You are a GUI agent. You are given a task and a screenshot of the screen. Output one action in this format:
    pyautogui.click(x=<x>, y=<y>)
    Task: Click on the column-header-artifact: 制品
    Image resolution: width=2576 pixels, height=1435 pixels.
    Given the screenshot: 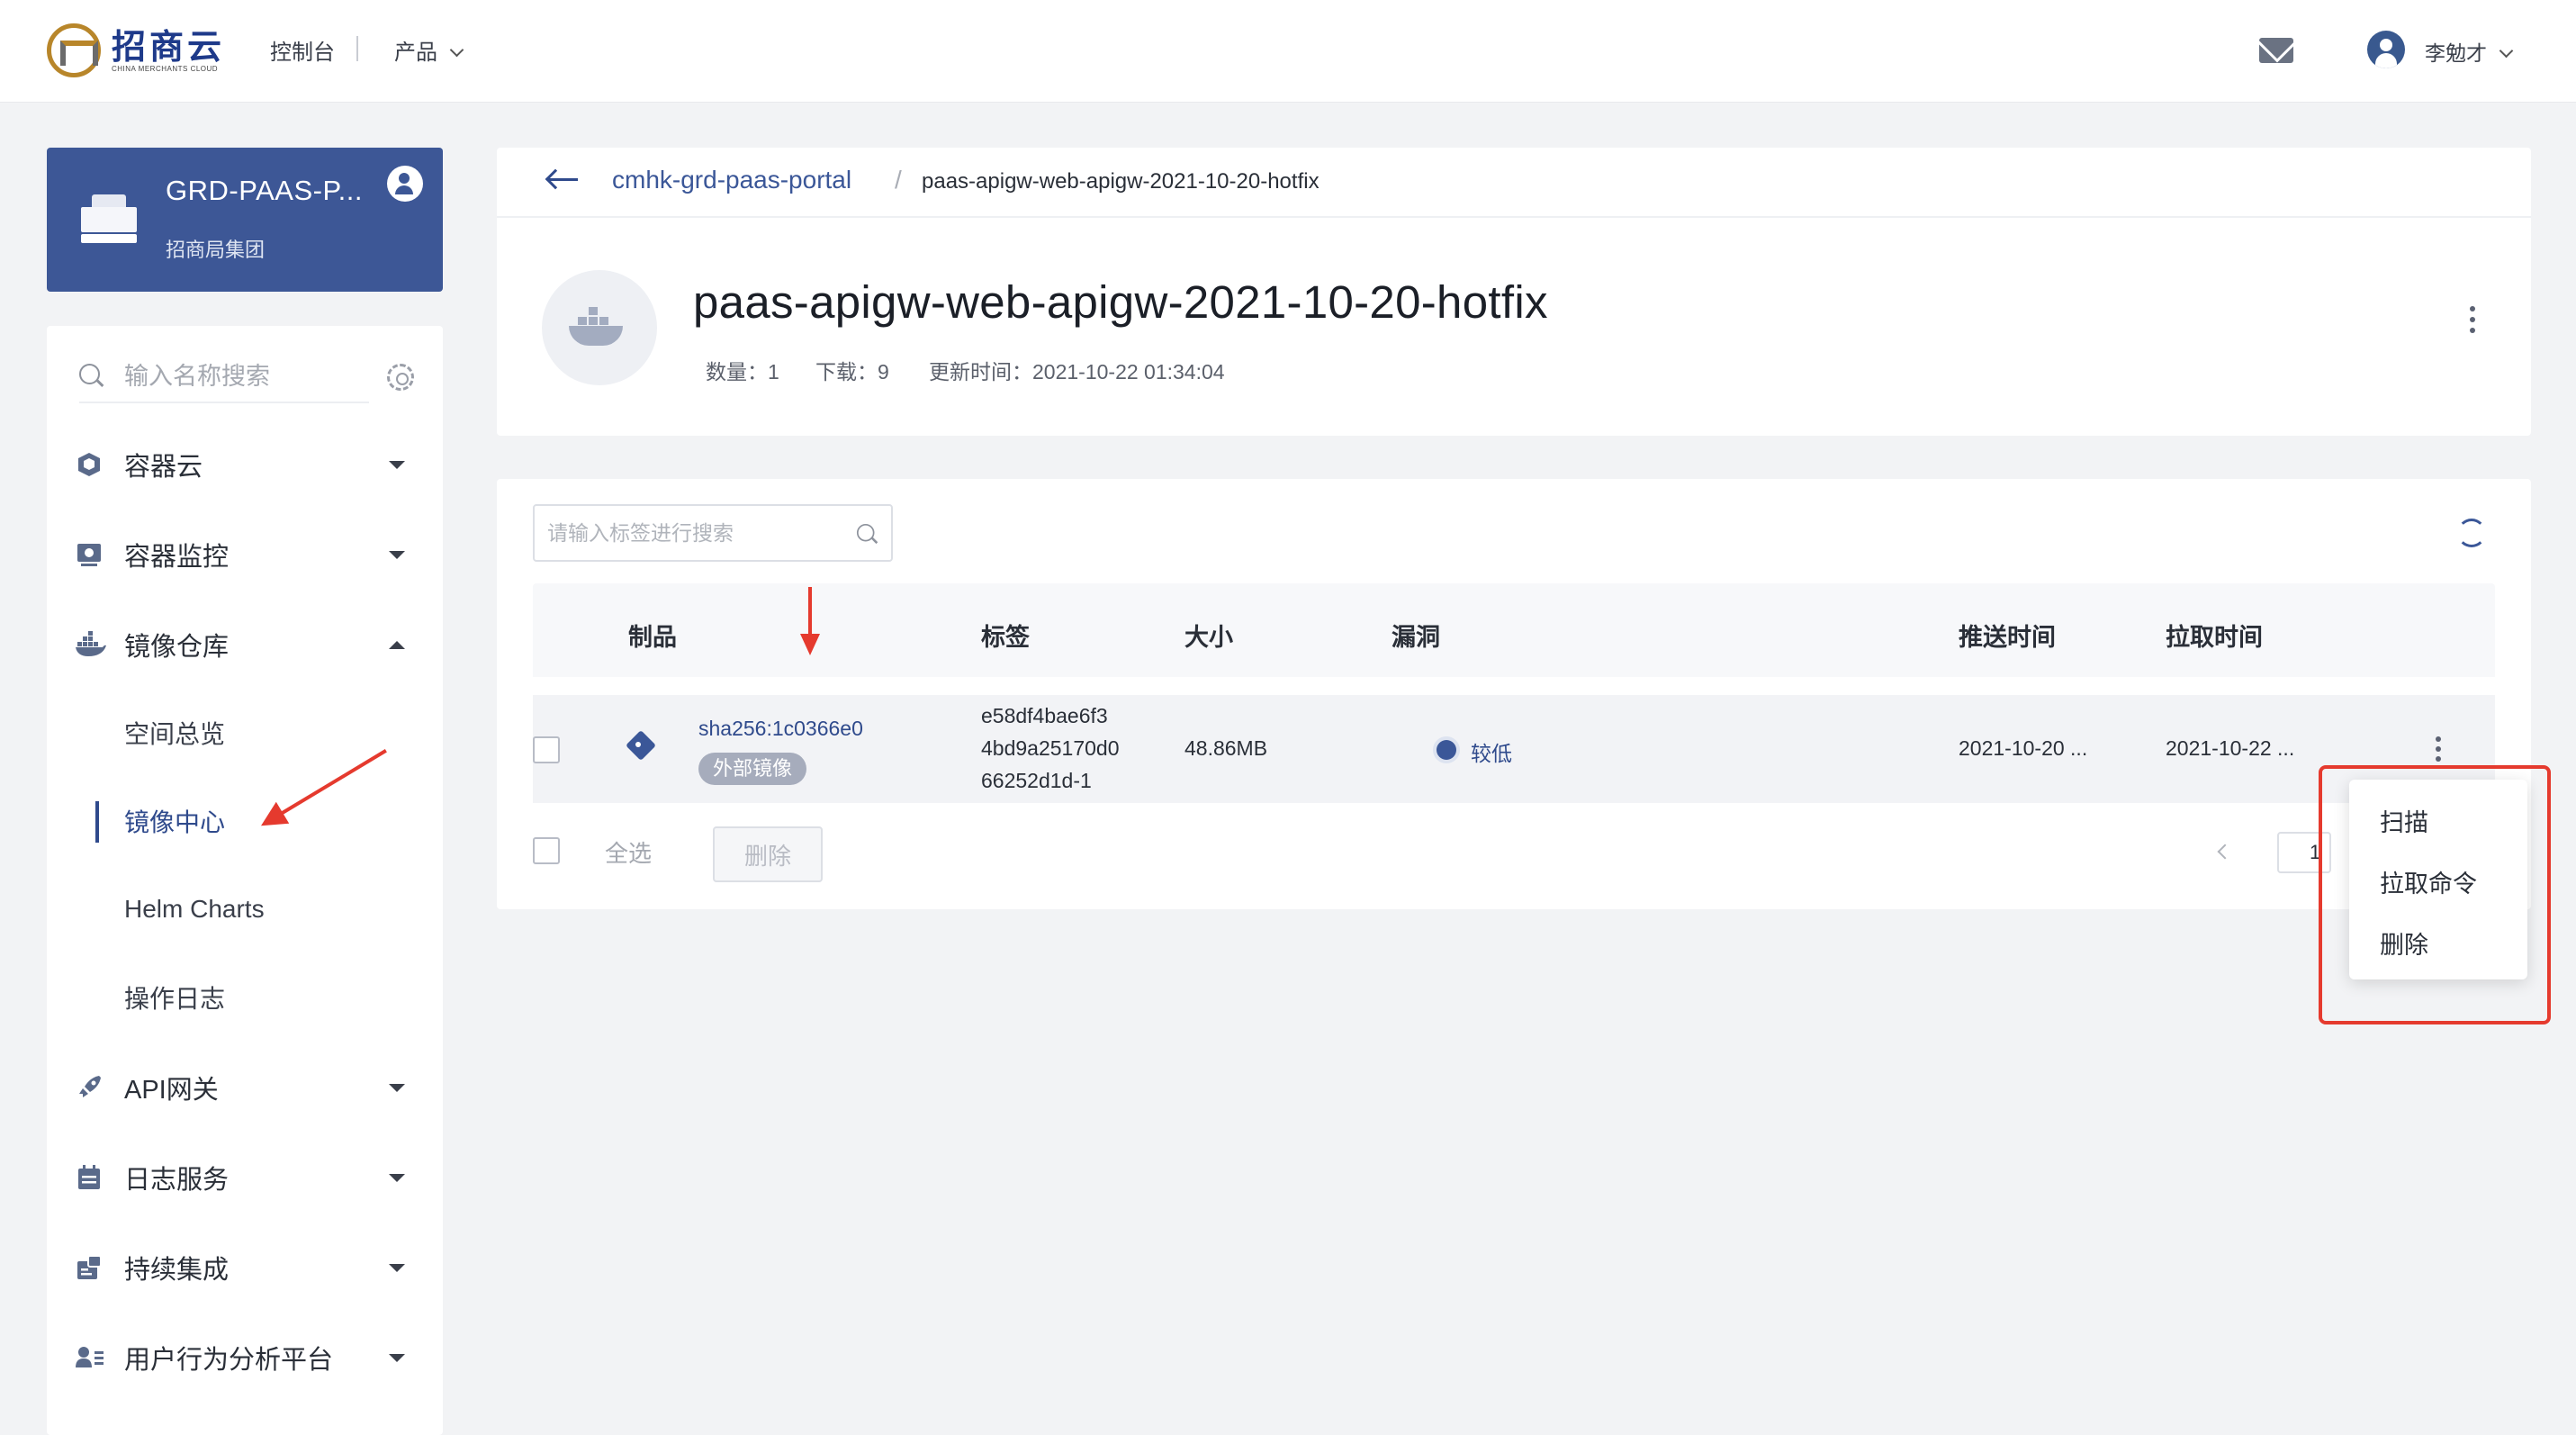 What is the action you would take?
    pyautogui.click(x=652, y=637)
    